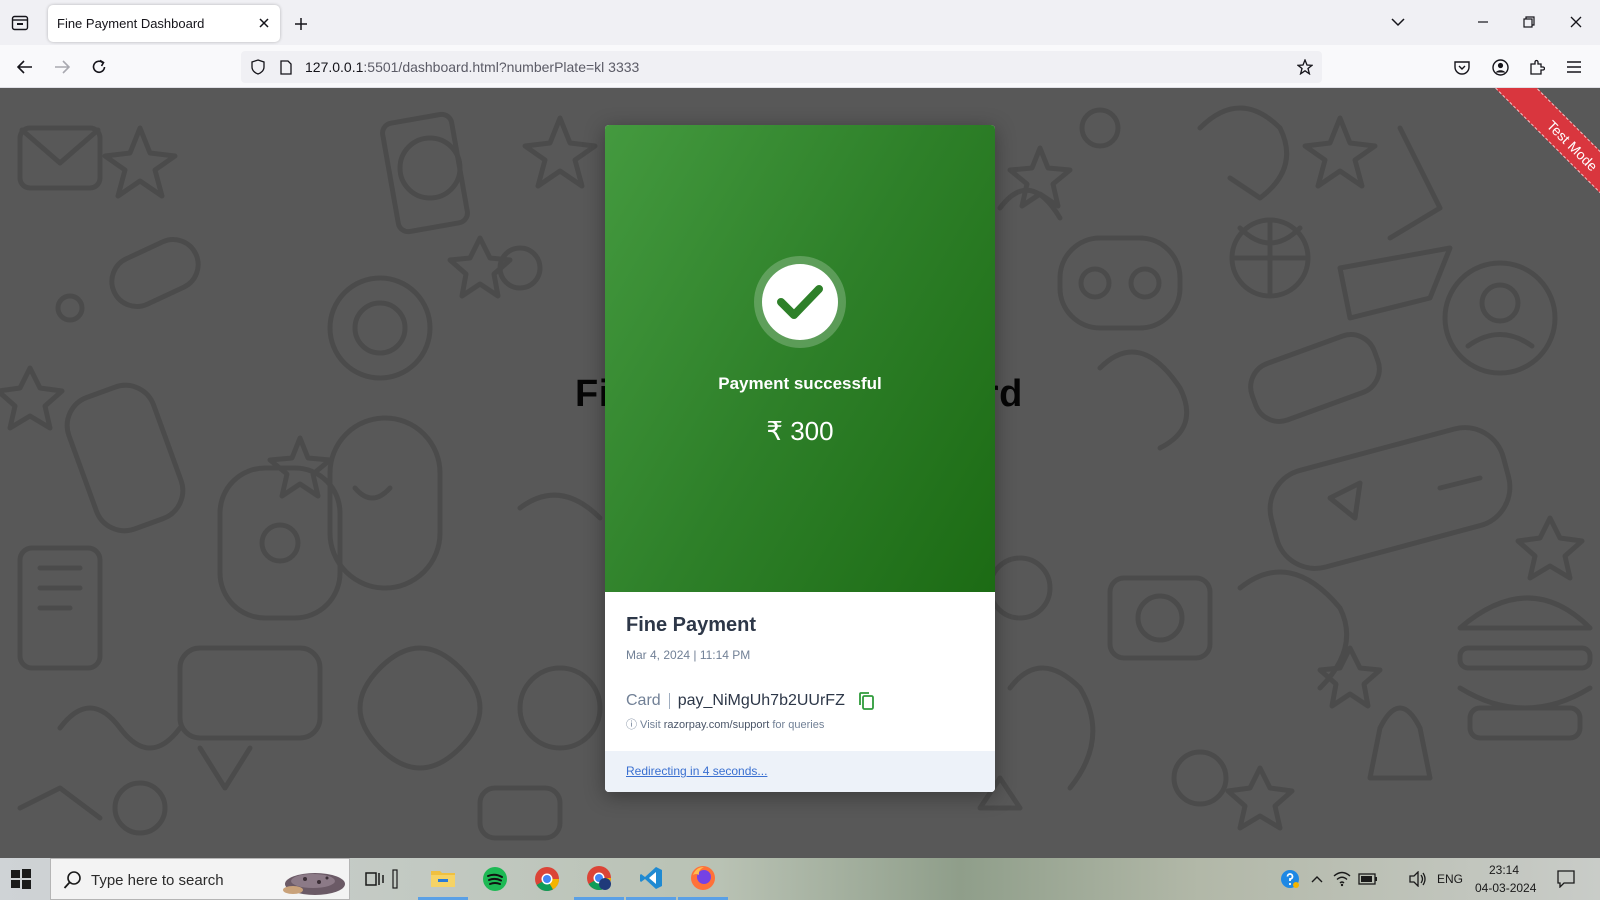 This screenshot has width=1600, height=900. I want to click on test-mode-ribbon: Test Mode, so click(1530, 158).